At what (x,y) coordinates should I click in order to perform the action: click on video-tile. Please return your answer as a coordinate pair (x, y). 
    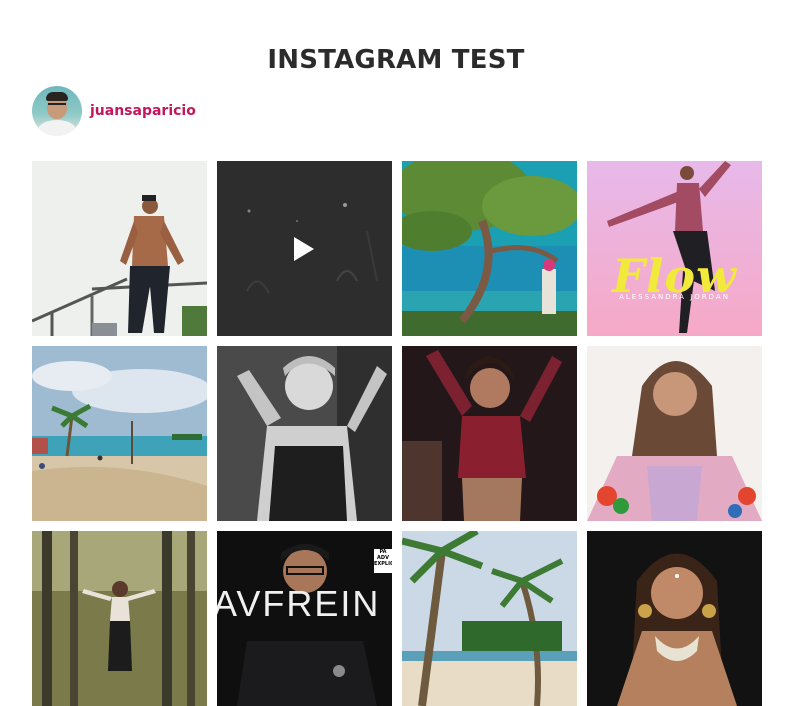
    Looking at the image, I should click on (304, 248).